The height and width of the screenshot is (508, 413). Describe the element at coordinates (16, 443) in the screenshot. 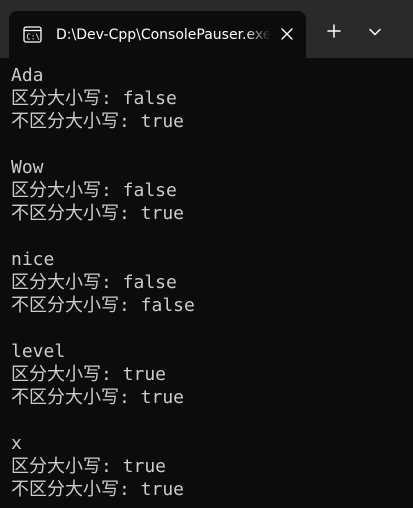

I see `output-line: x` at that location.